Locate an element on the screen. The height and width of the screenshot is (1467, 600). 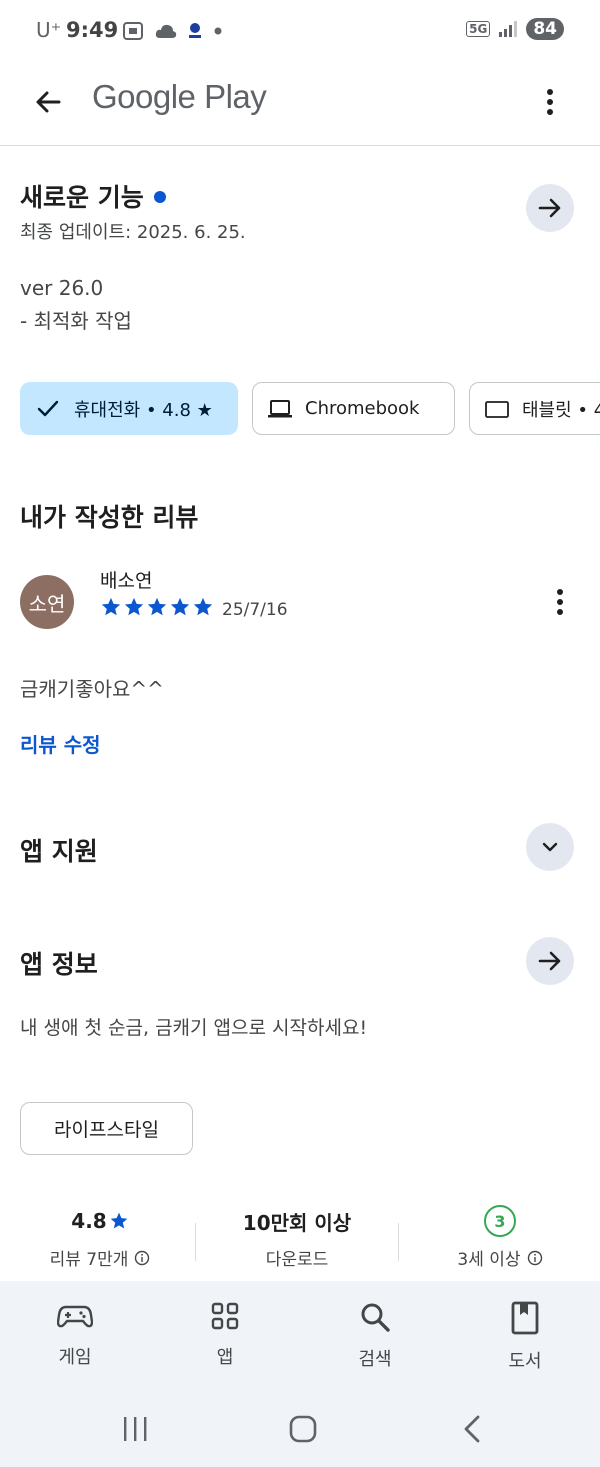
search-icon is located at coordinates (375, 1317).